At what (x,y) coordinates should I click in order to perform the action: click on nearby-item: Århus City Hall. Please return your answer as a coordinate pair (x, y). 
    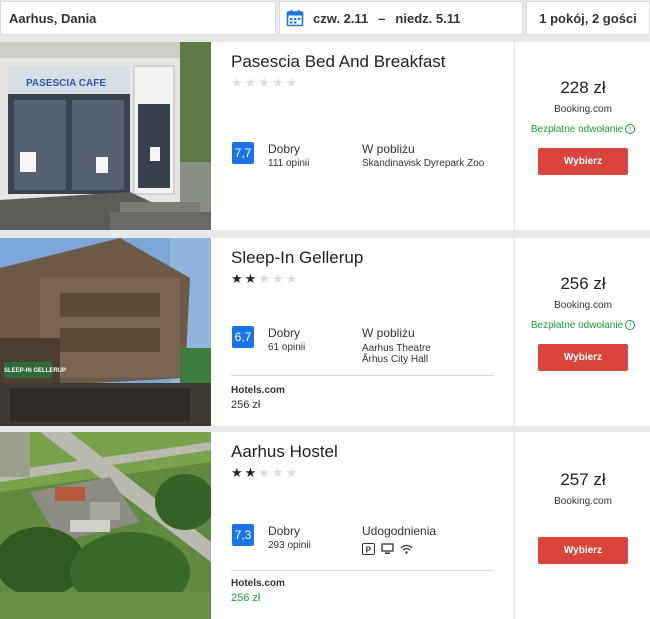
    Looking at the image, I should click on (395, 359).